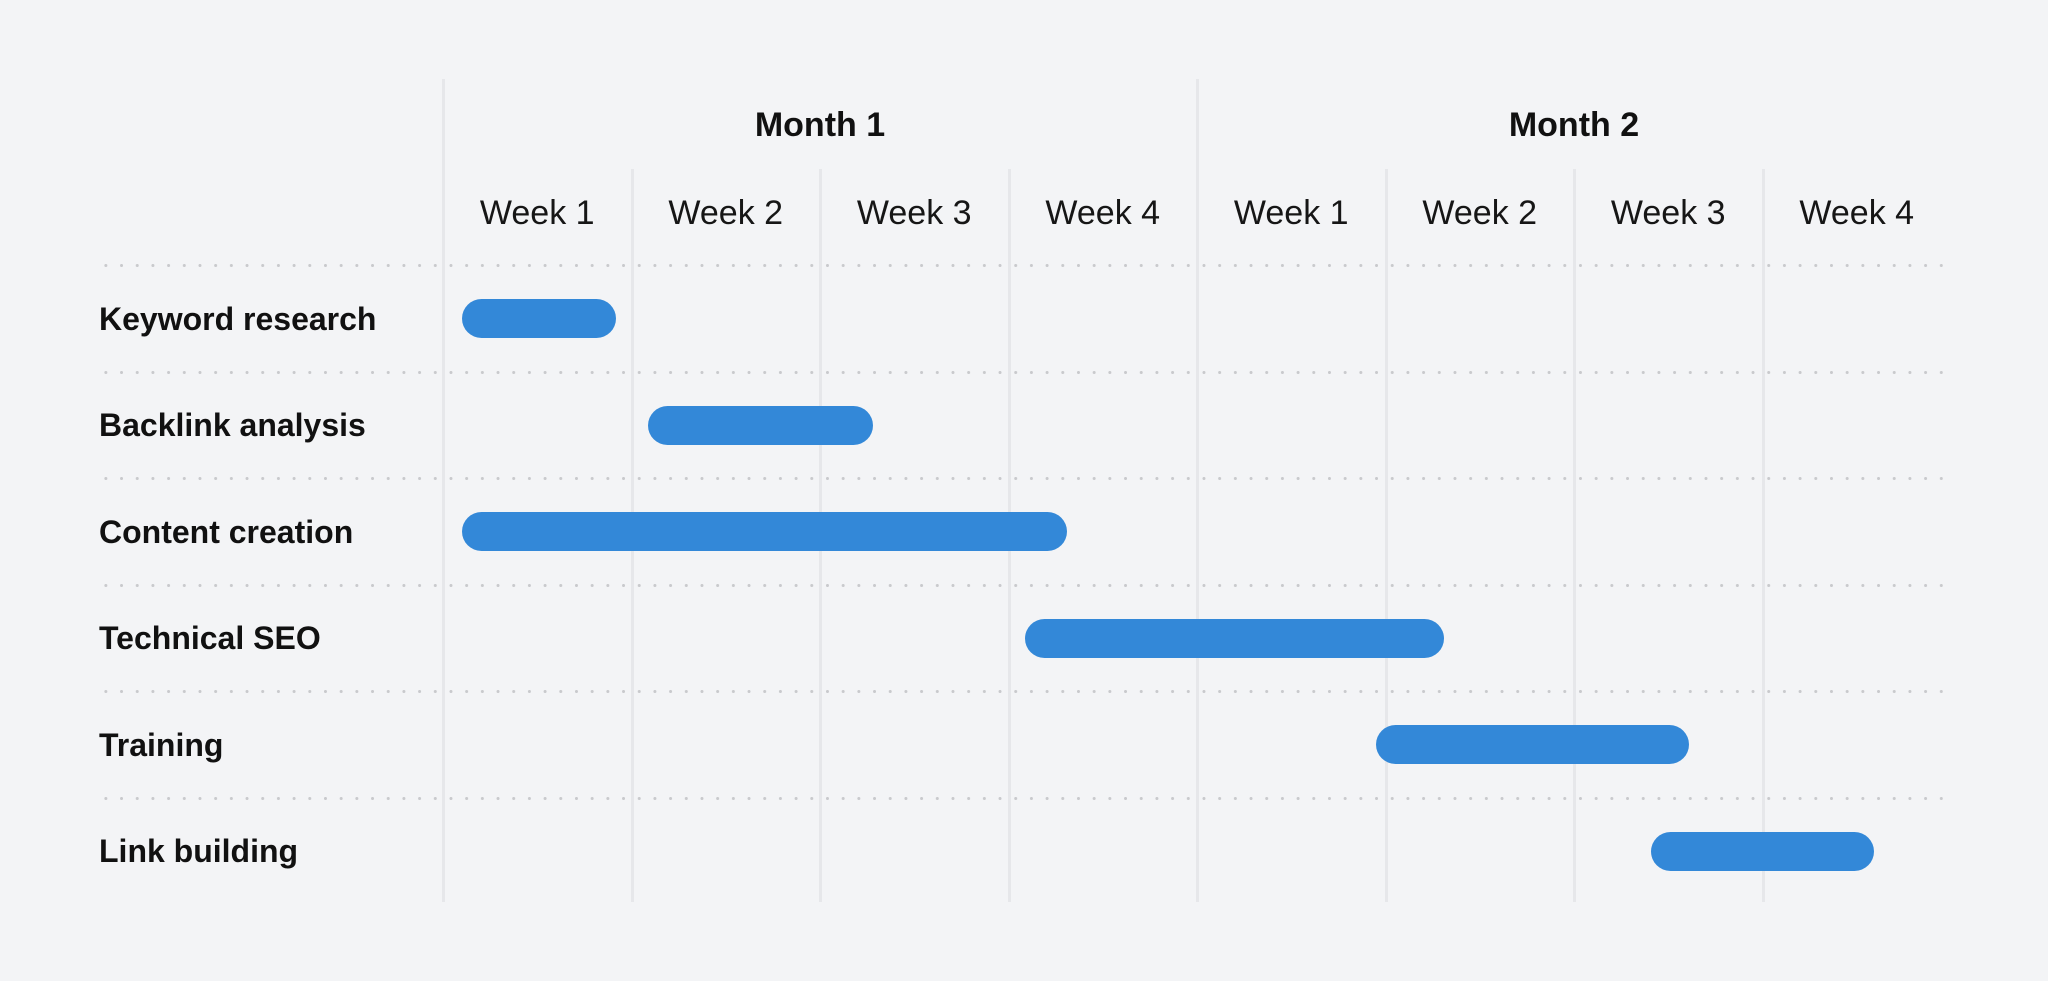  I want to click on month-header: Month 1, so click(820, 125).